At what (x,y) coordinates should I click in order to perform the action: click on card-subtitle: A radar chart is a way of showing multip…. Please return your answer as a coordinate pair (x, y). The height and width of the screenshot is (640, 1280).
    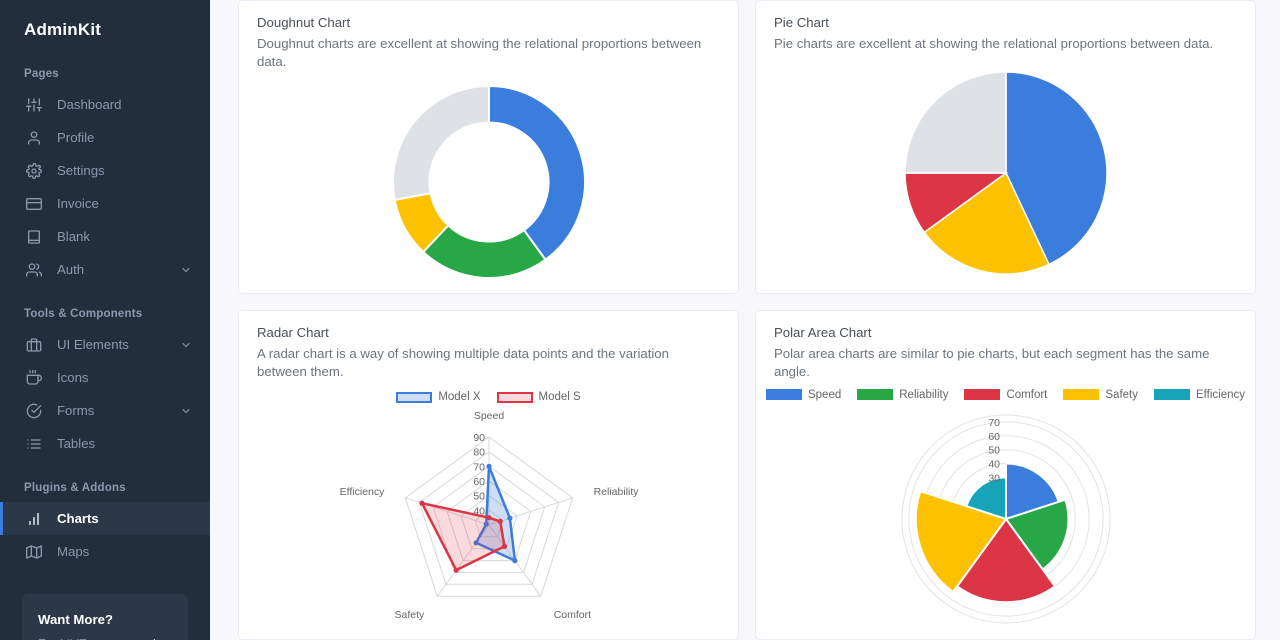
    Looking at the image, I should click on (463, 362).